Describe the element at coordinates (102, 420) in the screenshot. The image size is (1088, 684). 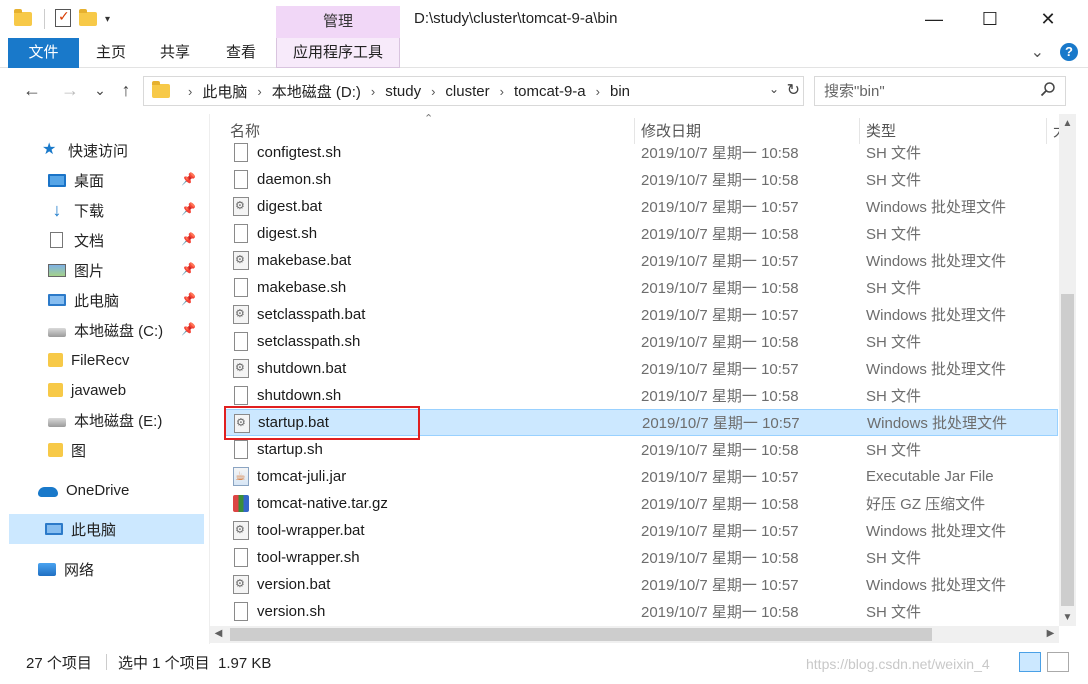
I see `sidebar-item-drive-e: 本地磁盘 (E:)` at that location.